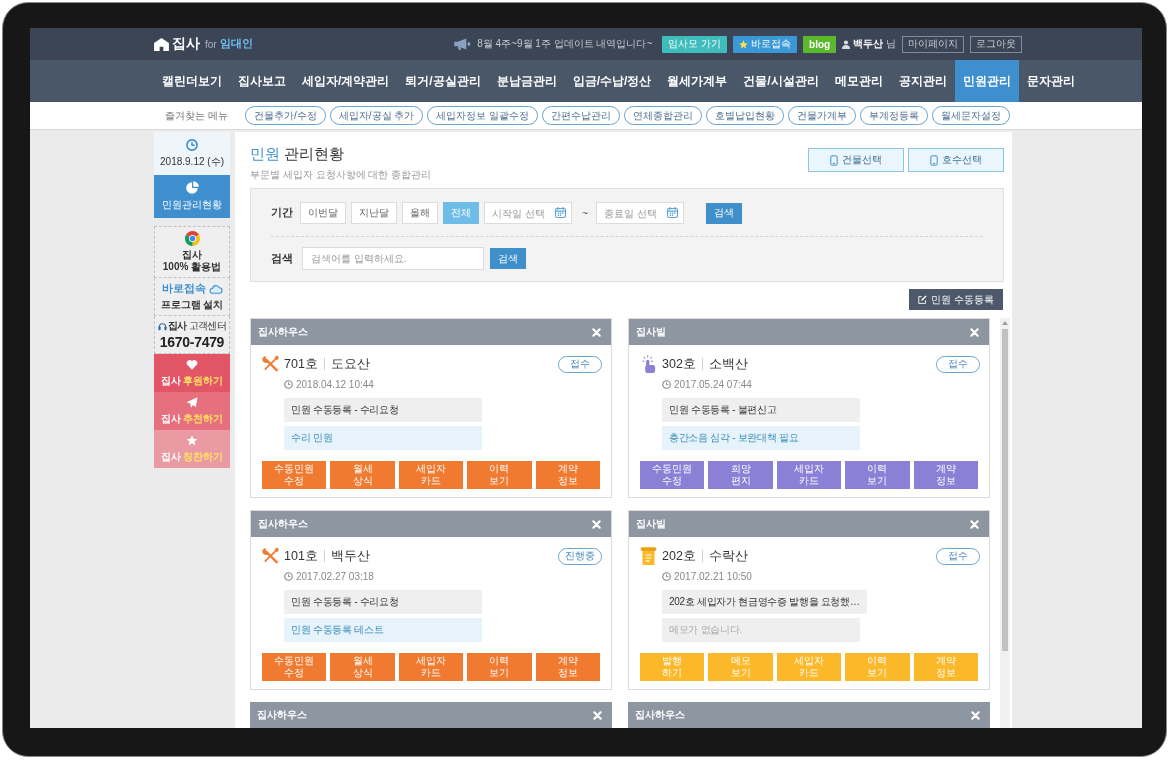 The width and height of the screenshot is (1170, 760). I want to click on account-link: 마이페이지, so click(933, 44).